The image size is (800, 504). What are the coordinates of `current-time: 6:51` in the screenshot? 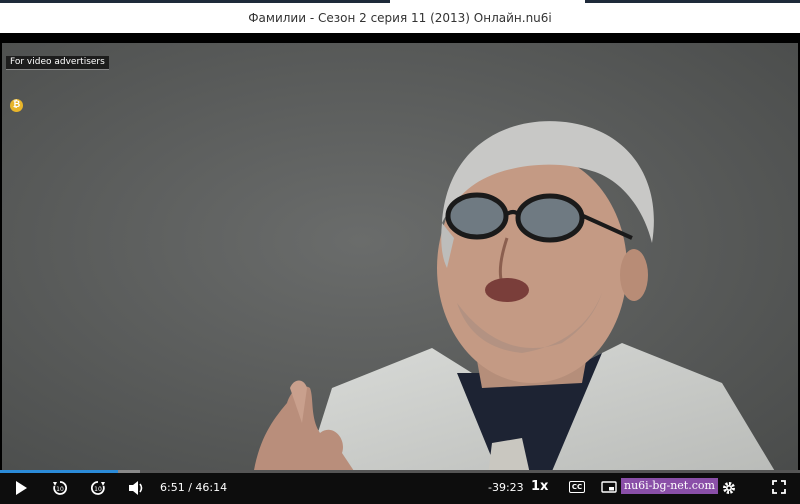 It's located at (172, 487).